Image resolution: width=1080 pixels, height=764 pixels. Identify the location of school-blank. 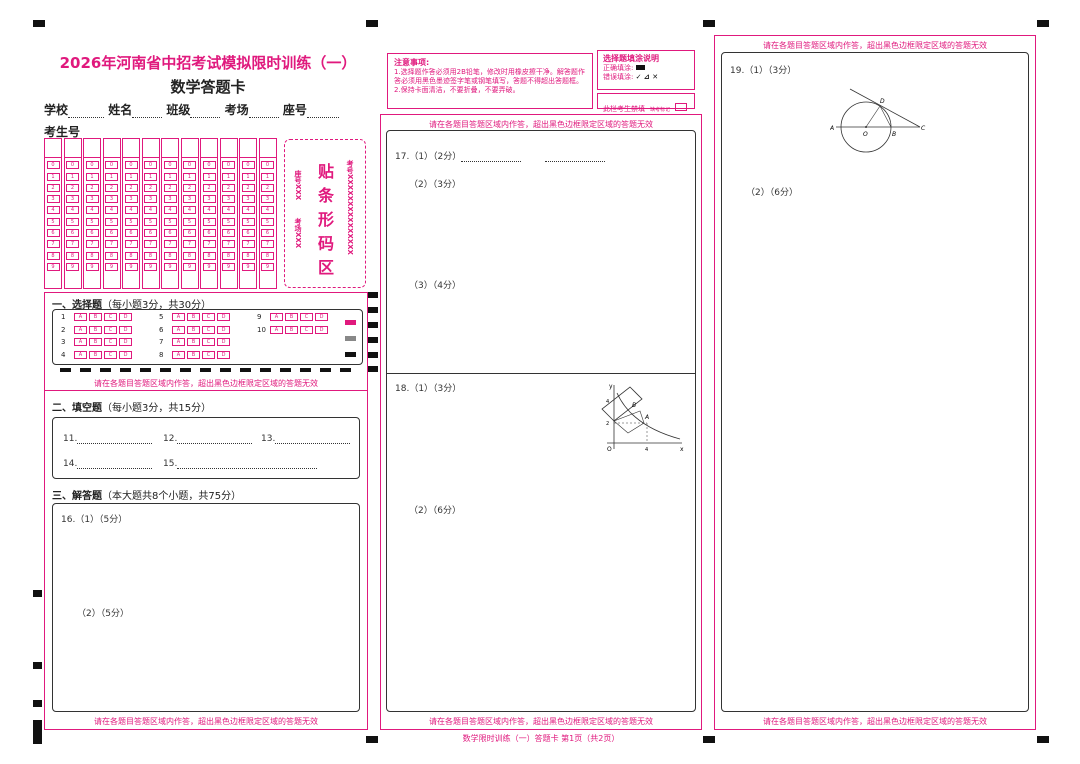
(86, 117).